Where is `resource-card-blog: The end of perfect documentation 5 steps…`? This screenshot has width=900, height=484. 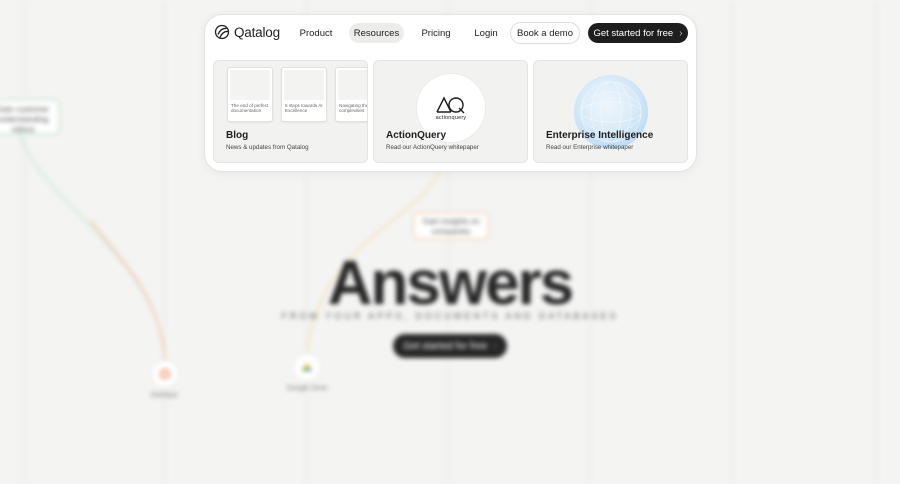 resource-card-blog: The end of perfect documentation 5 steps… is located at coordinates (290, 111).